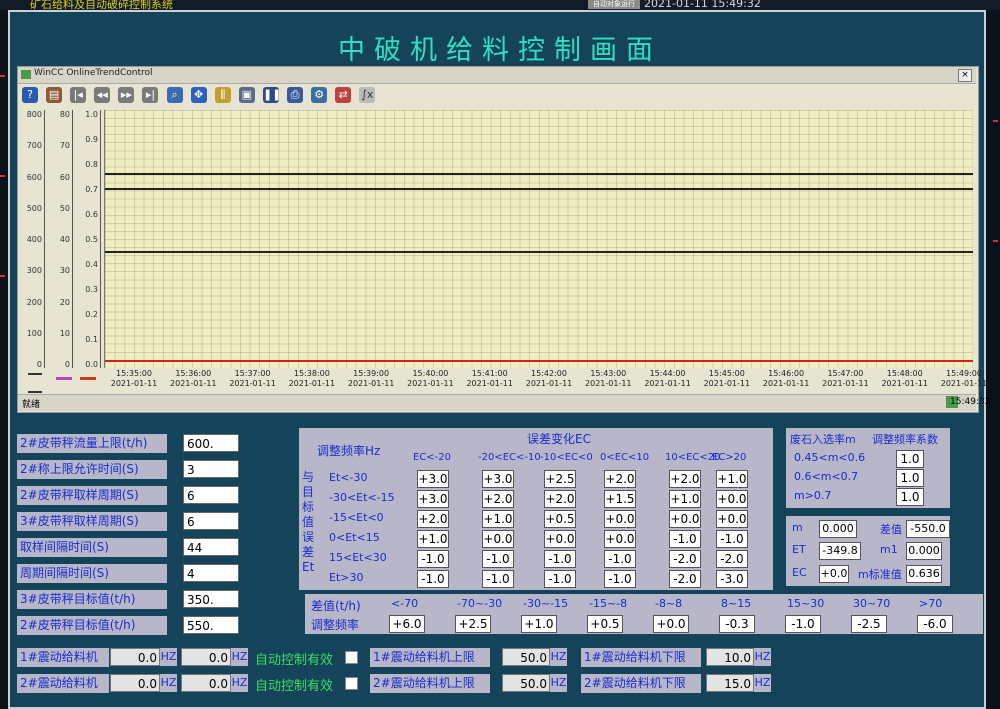 This screenshot has width=1000, height=709. I want to click on last-icon: ▸|, so click(150, 95).